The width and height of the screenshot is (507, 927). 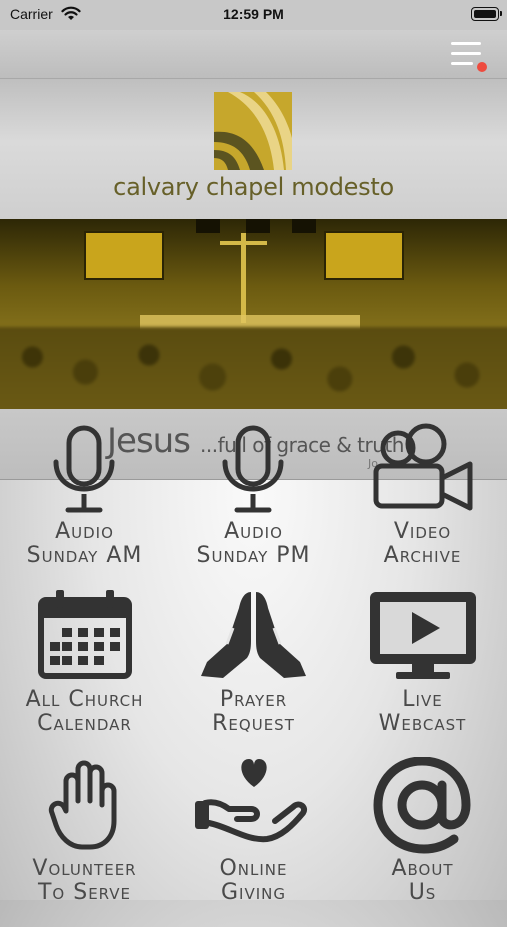 What do you see at coordinates (253, 723) in the screenshot?
I see `tile-label: Request` at bounding box center [253, 723].